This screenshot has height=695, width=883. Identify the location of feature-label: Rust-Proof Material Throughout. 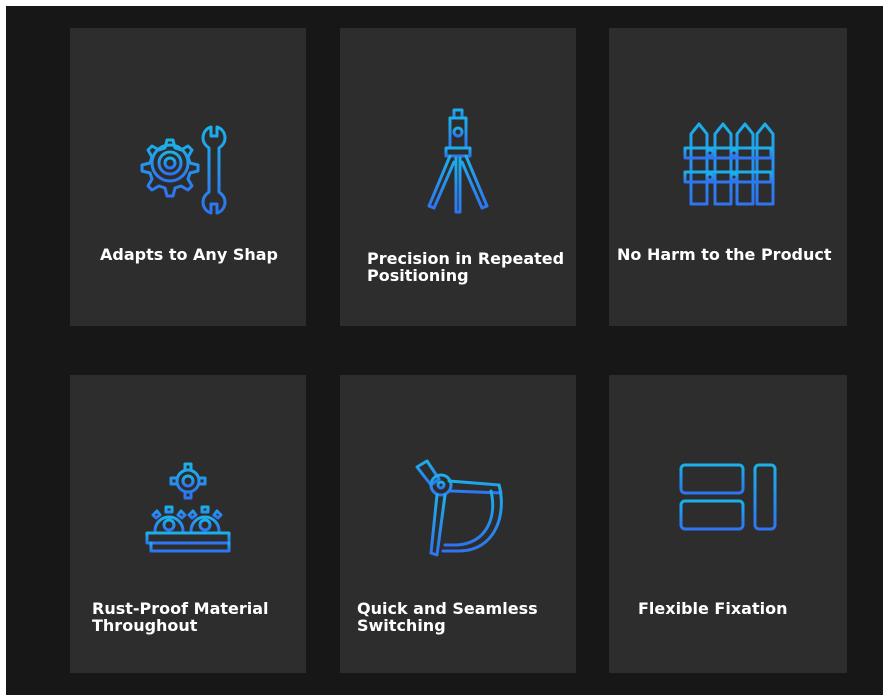
(180, 617).